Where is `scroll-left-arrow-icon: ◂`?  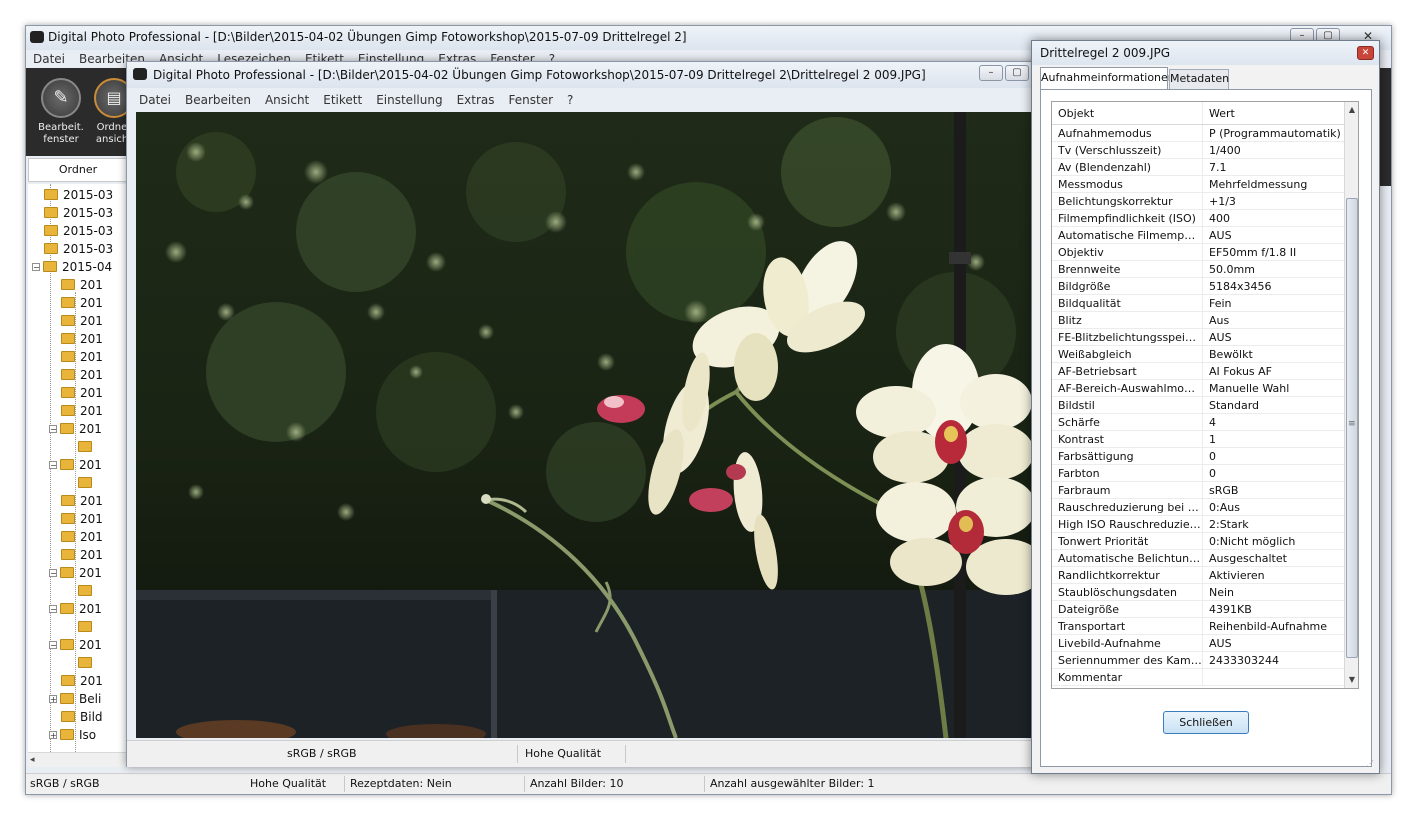 scroll-left-arrow-icon: ◂ is located at coordinates (32, 760).